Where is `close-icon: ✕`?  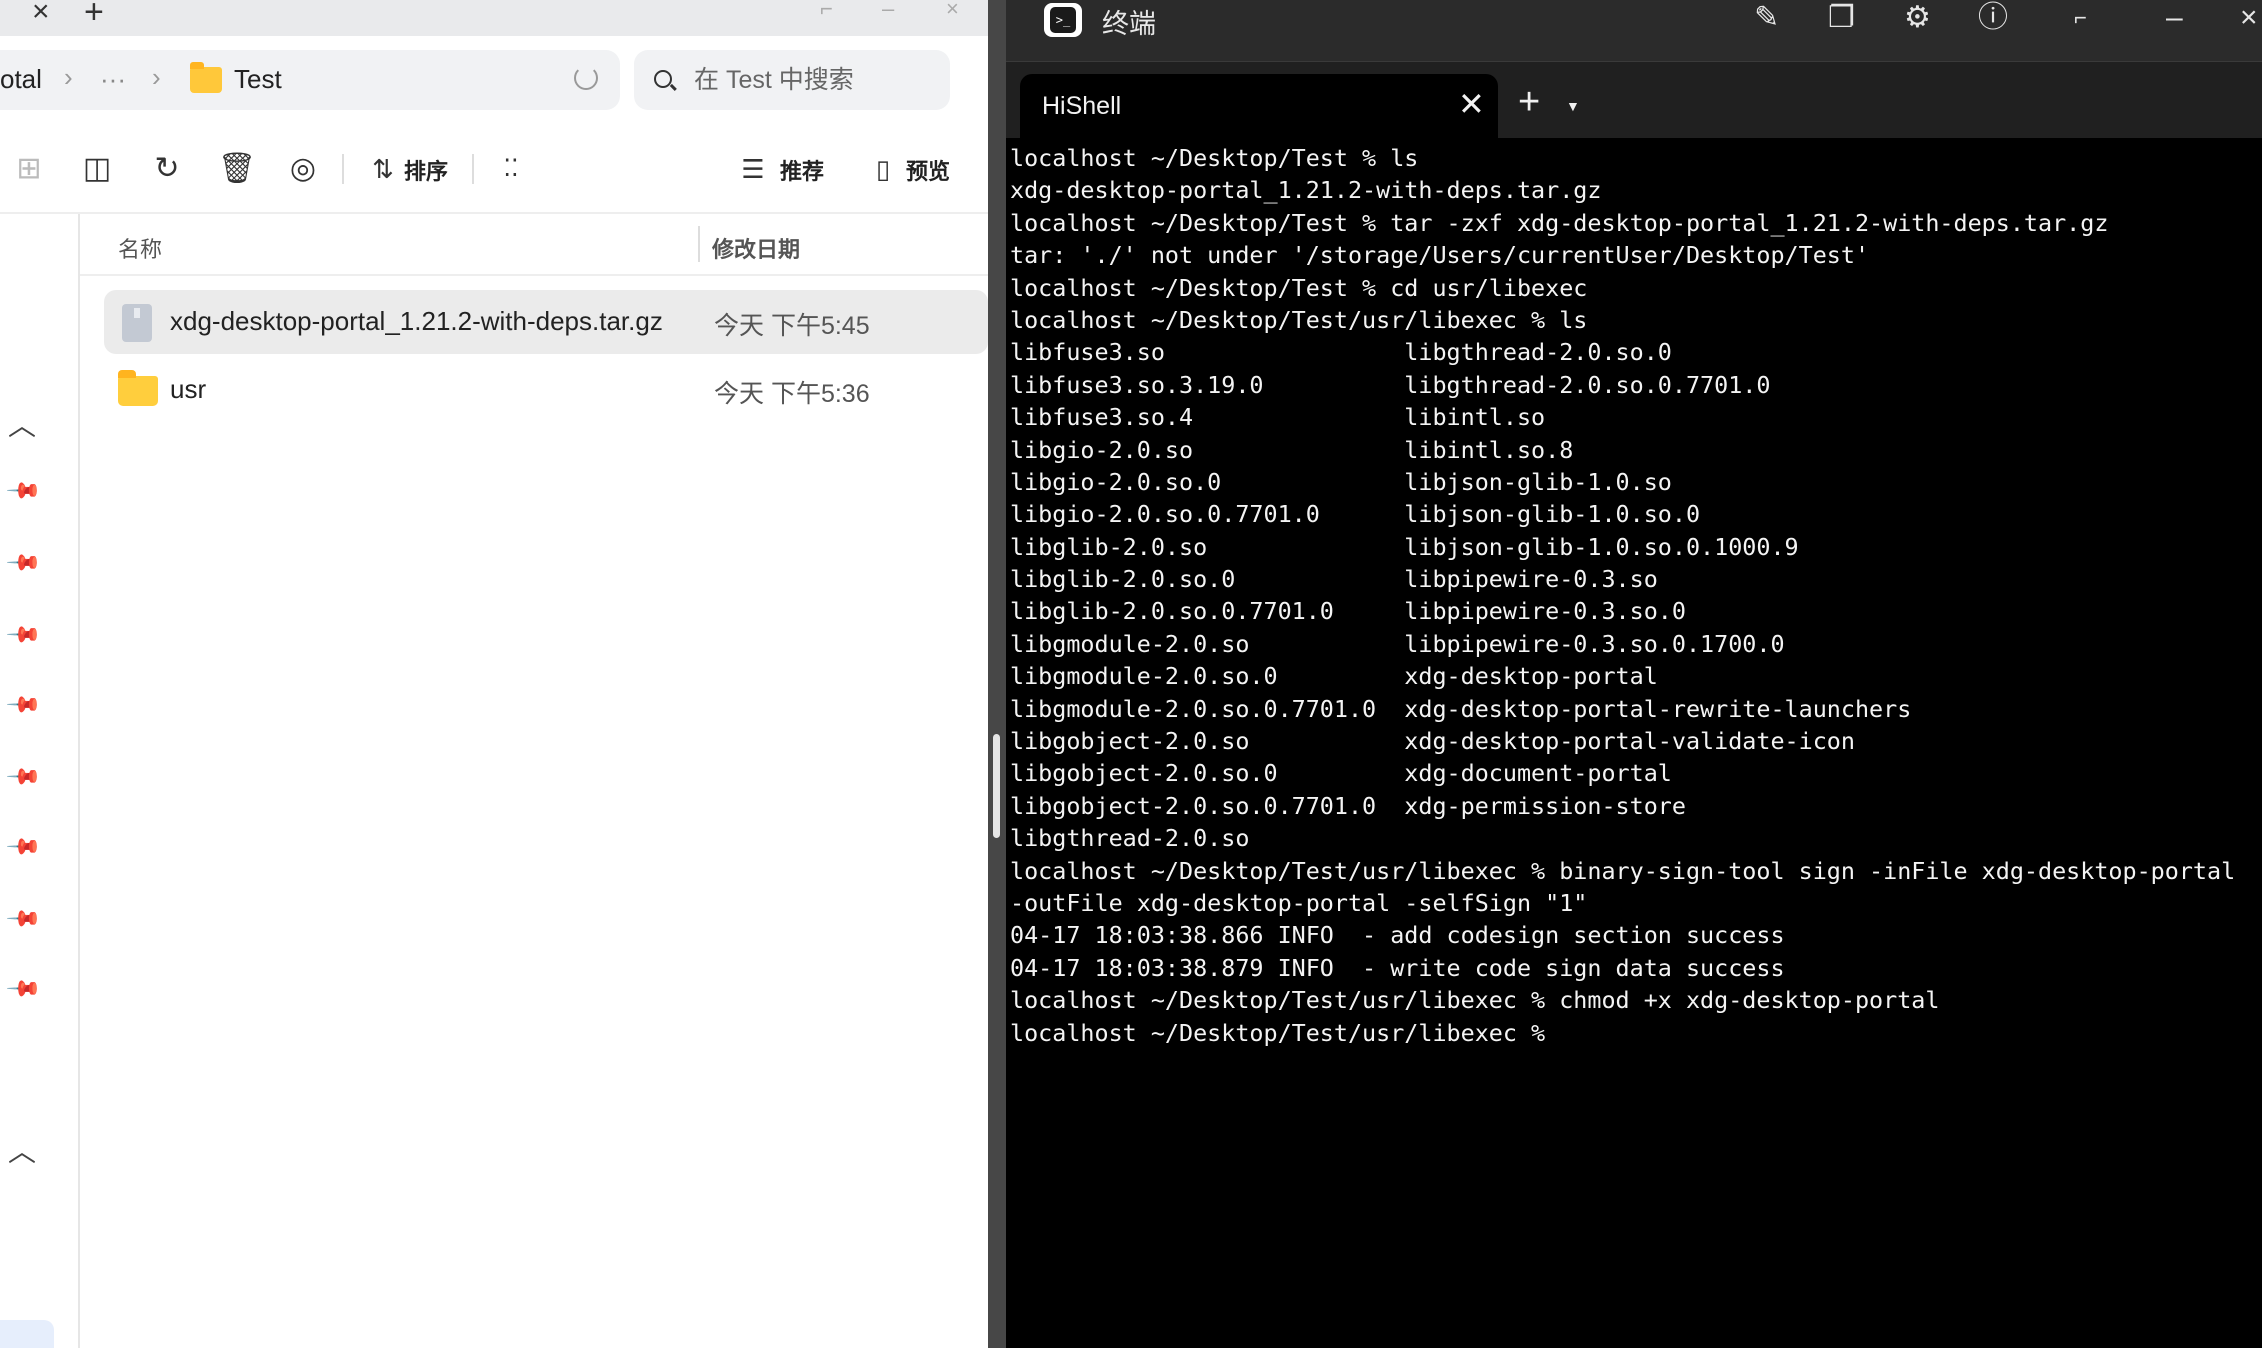
close-icon: ✕ is located at coordinates (1471, 104).